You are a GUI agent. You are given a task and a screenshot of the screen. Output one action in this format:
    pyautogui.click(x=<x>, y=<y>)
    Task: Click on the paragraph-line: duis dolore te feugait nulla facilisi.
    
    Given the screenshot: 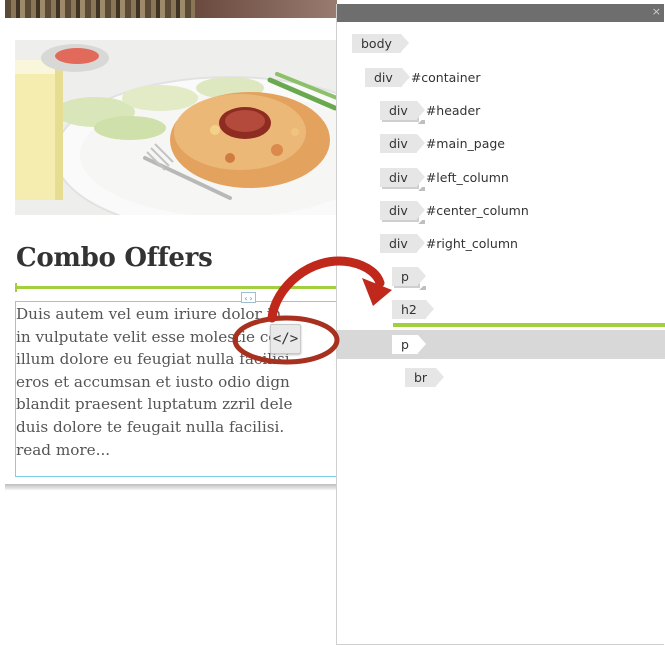 What is the action you would take?
    pyautogui.click(x=150, y=426)
    